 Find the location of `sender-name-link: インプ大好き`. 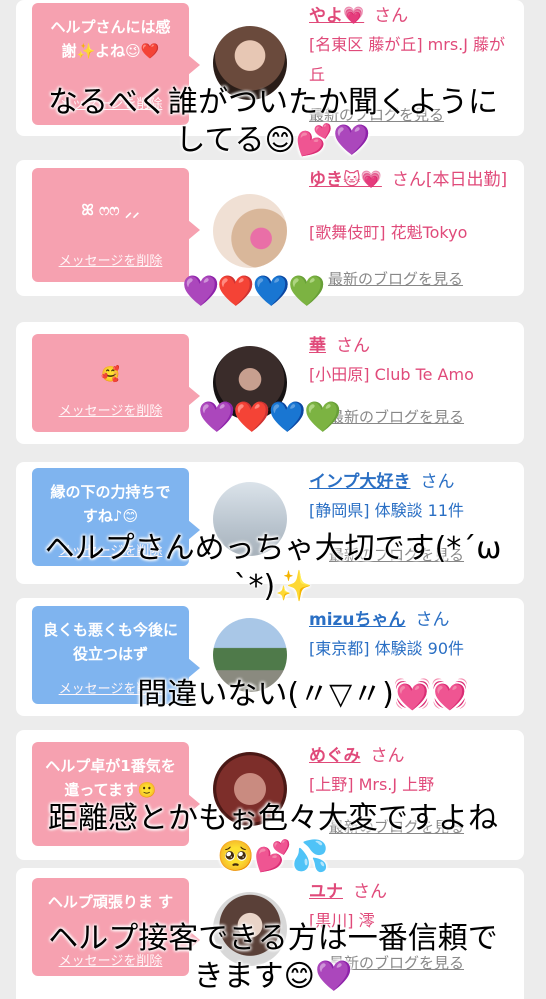

sender-name-link: インプ大好き is located at coordinates (360, 482).